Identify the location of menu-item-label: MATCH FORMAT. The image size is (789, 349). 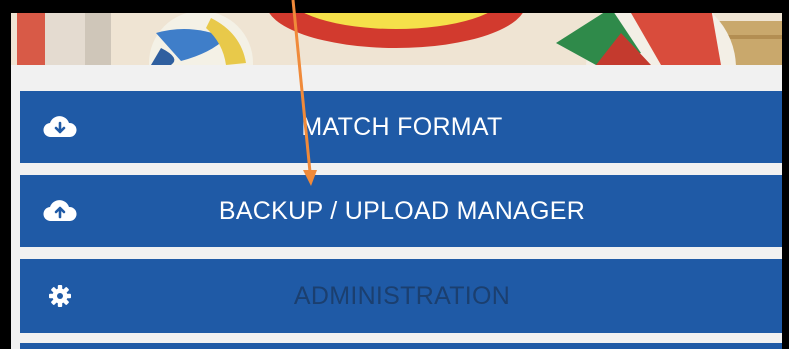
(402, 126).